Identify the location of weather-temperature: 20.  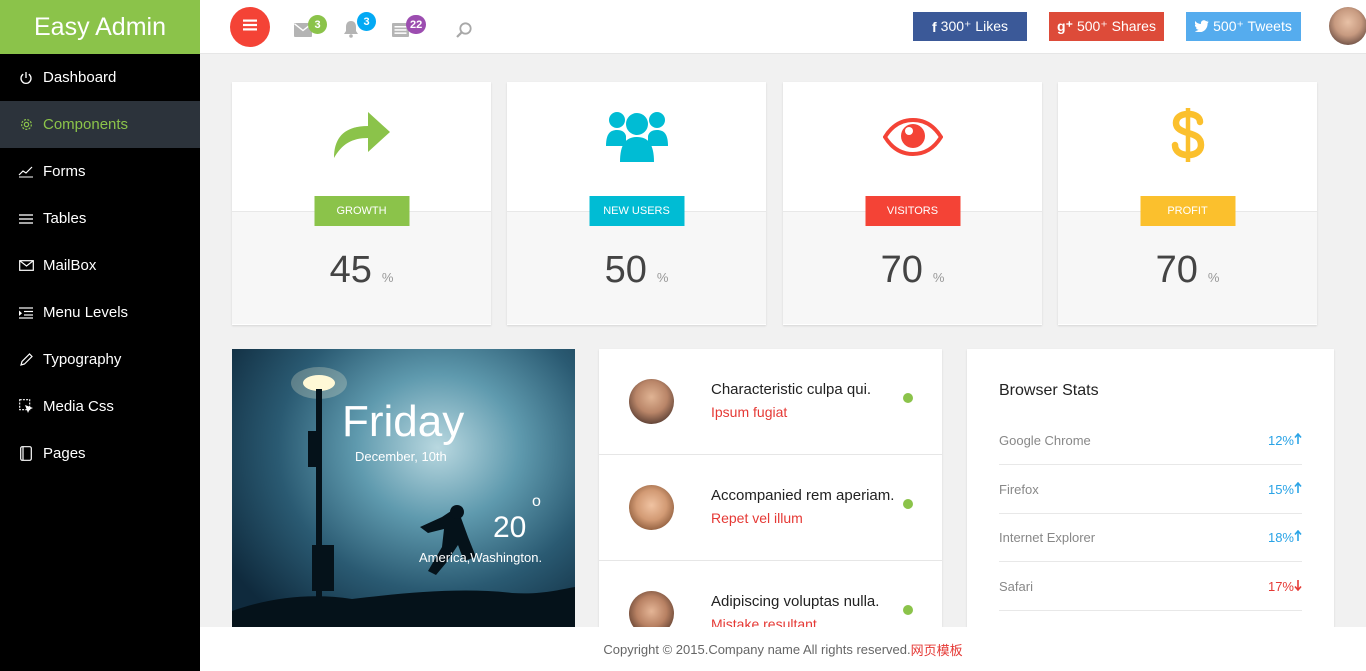
(510, 527).